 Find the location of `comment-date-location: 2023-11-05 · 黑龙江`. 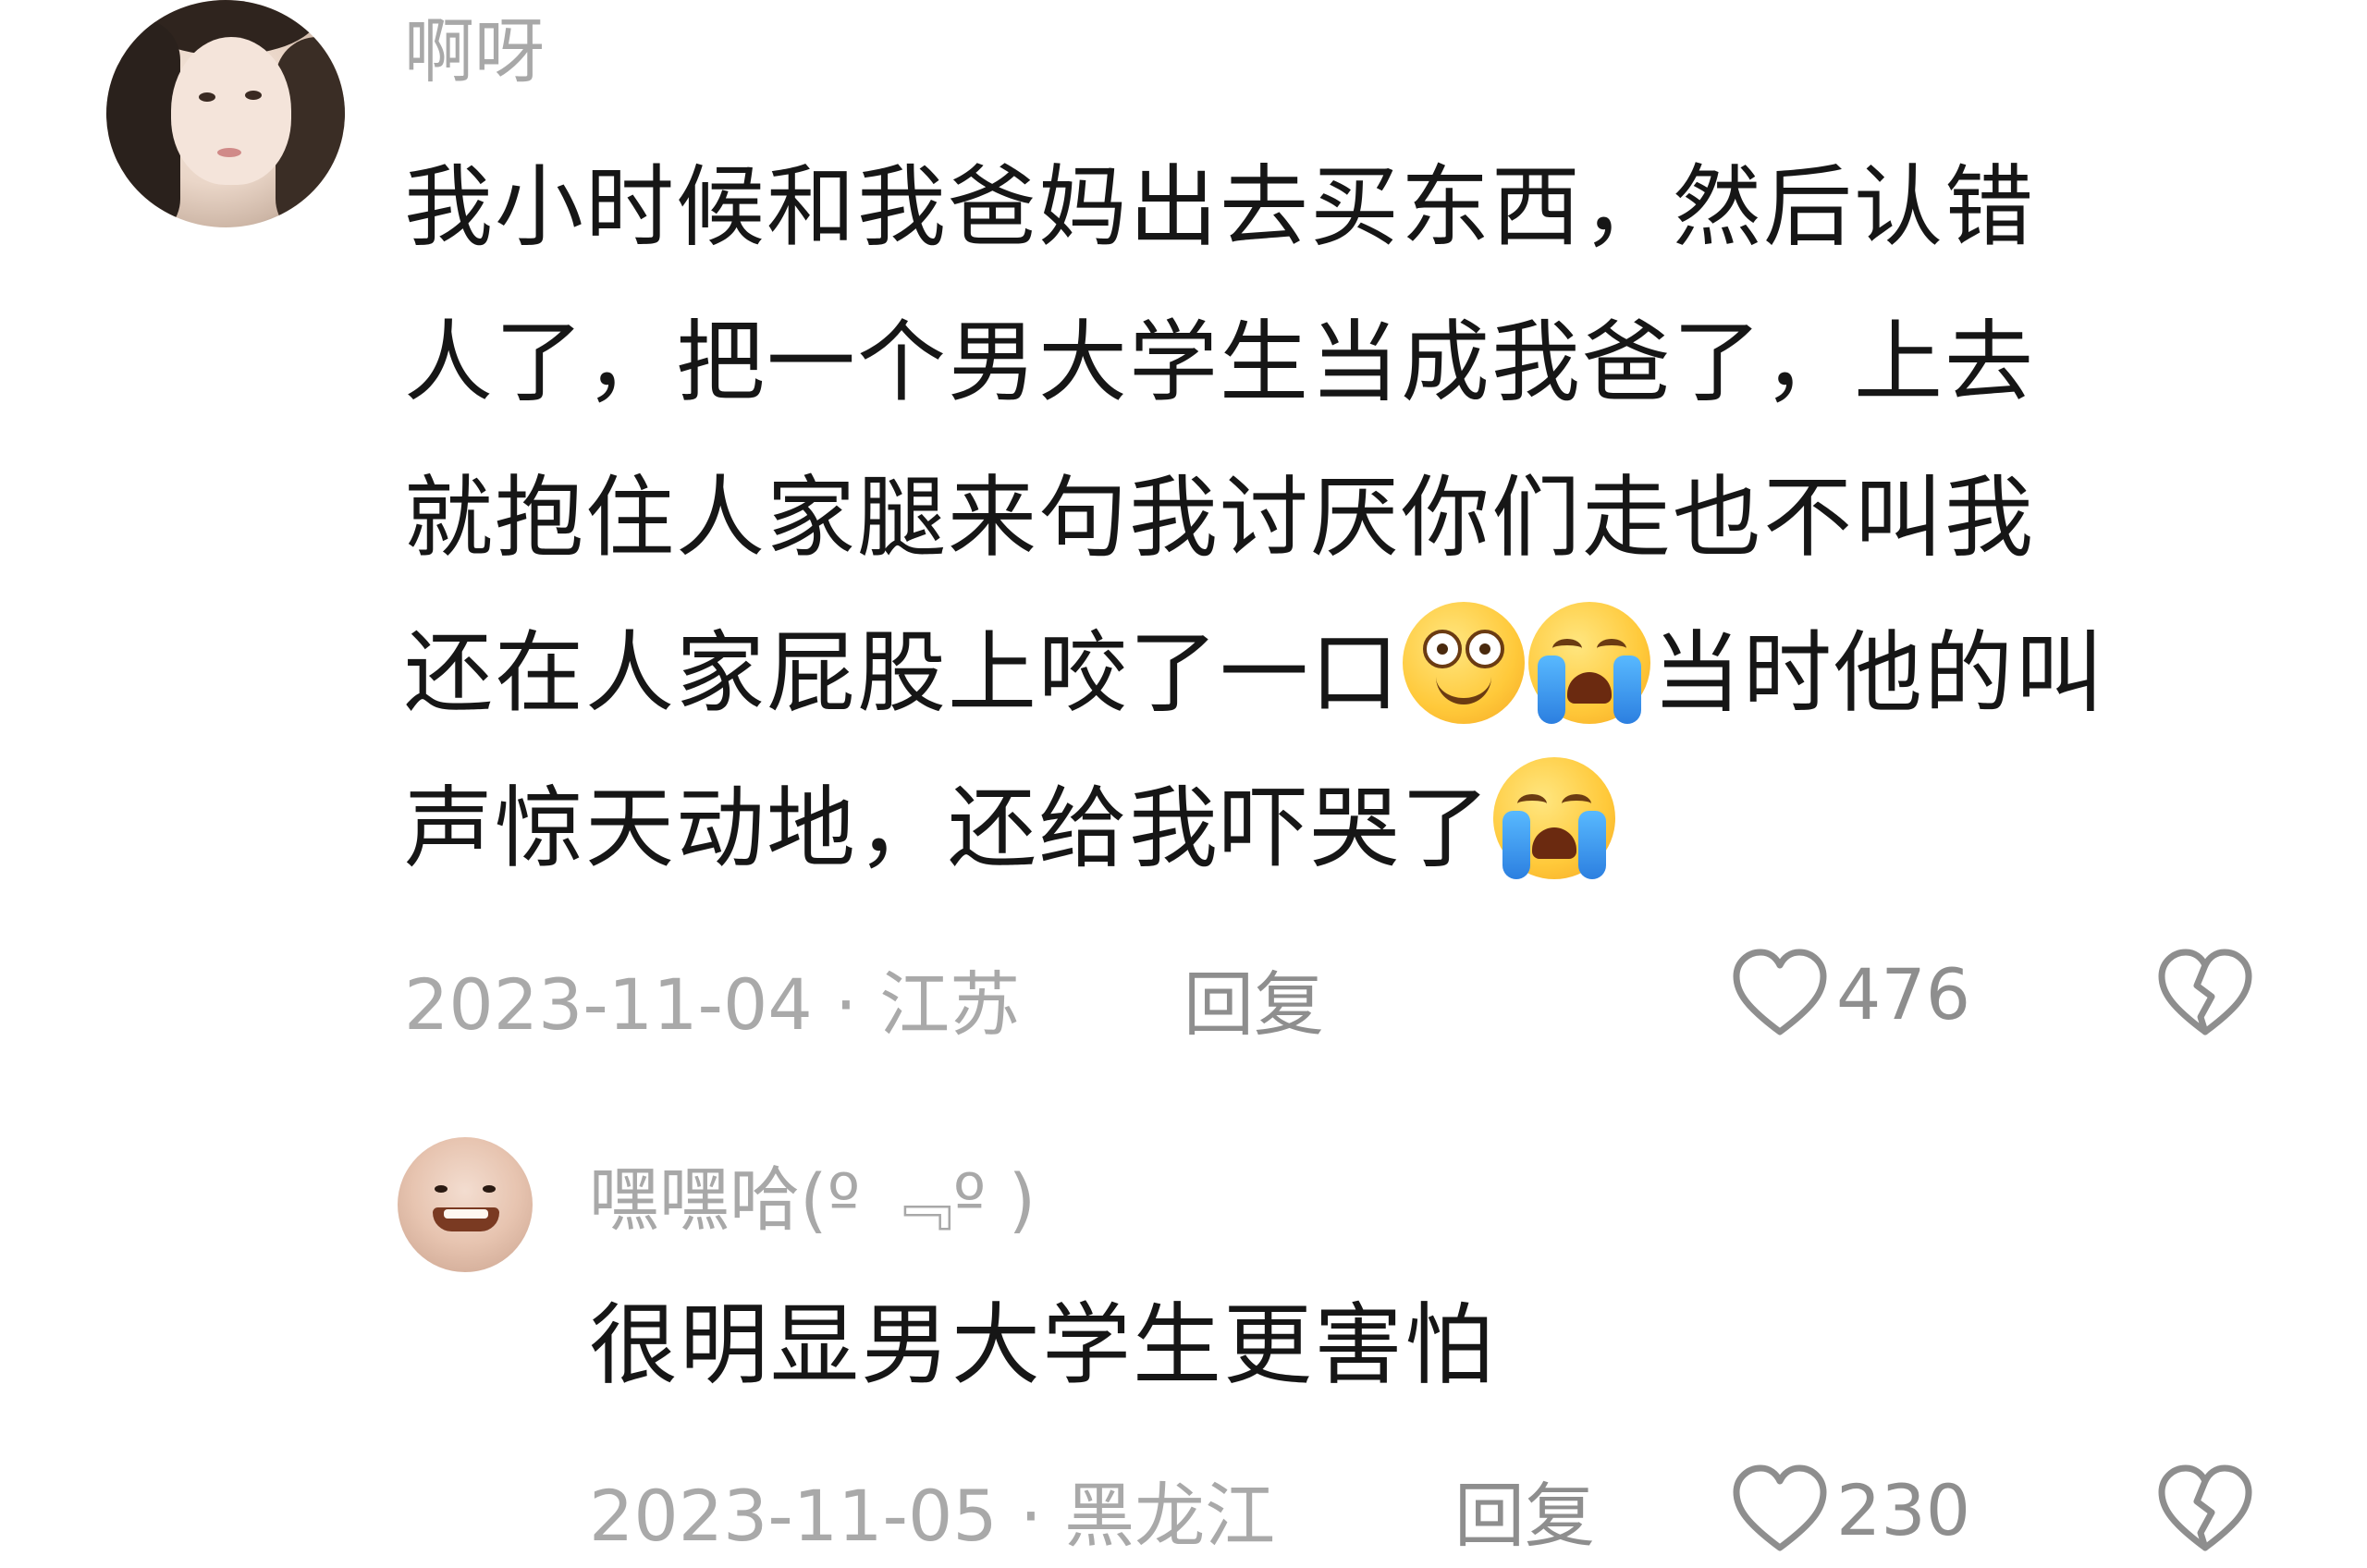

comment-date-location: 2023-11-05 · 黑龙江 is located at coordinates (932, 1516).